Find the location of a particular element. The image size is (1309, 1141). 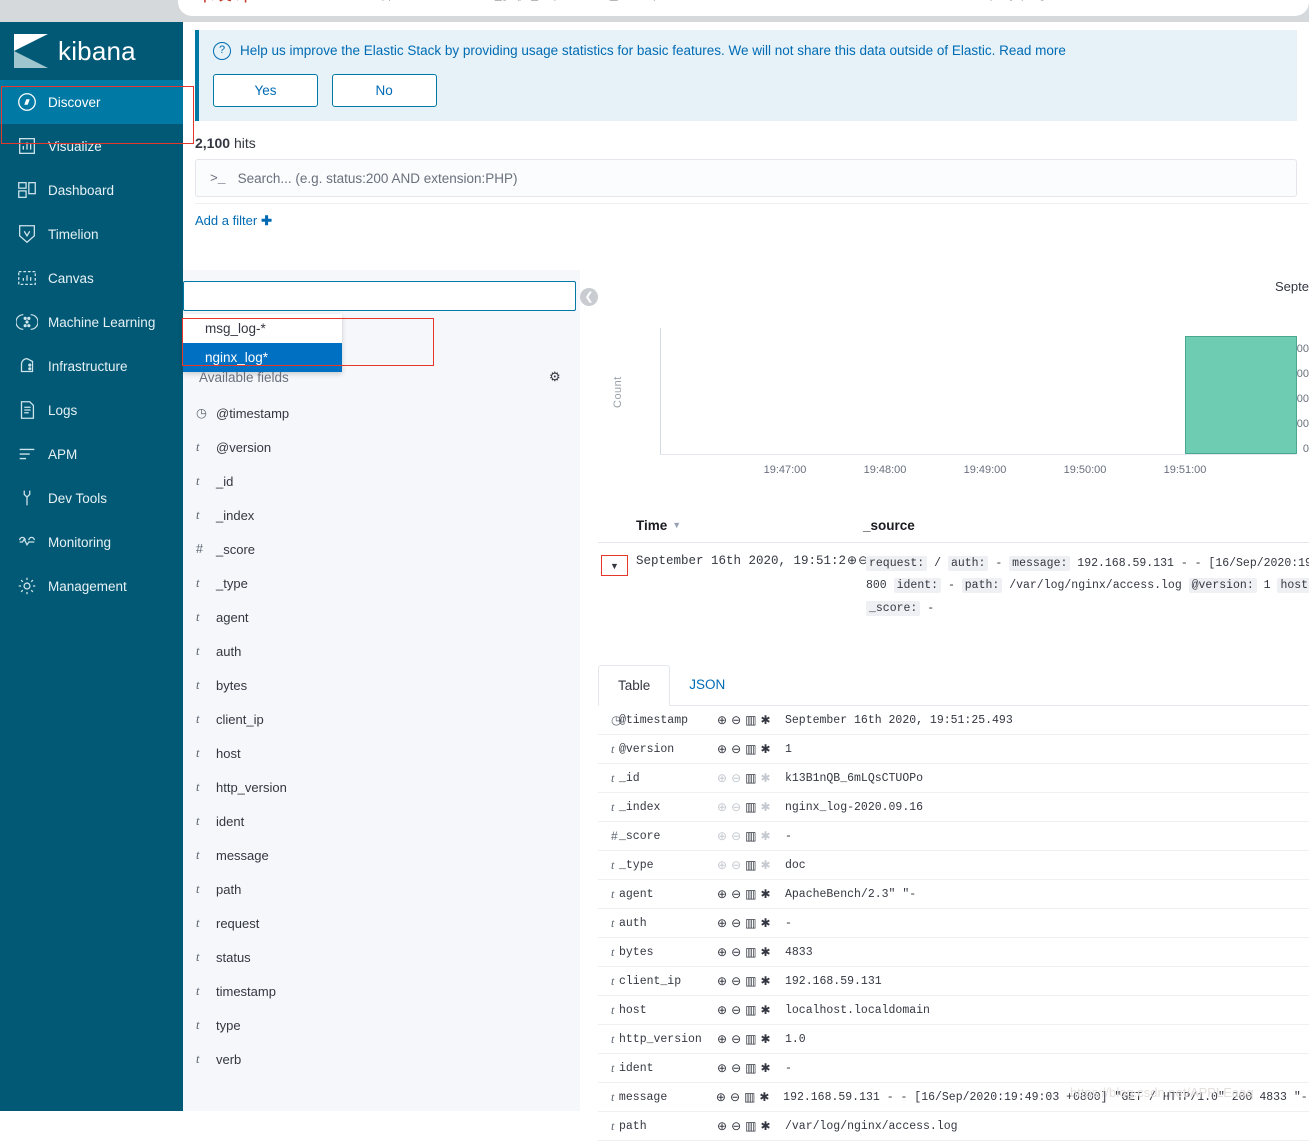

sidebar-item-visualize: Visualize is located at coordinates (91, 146).